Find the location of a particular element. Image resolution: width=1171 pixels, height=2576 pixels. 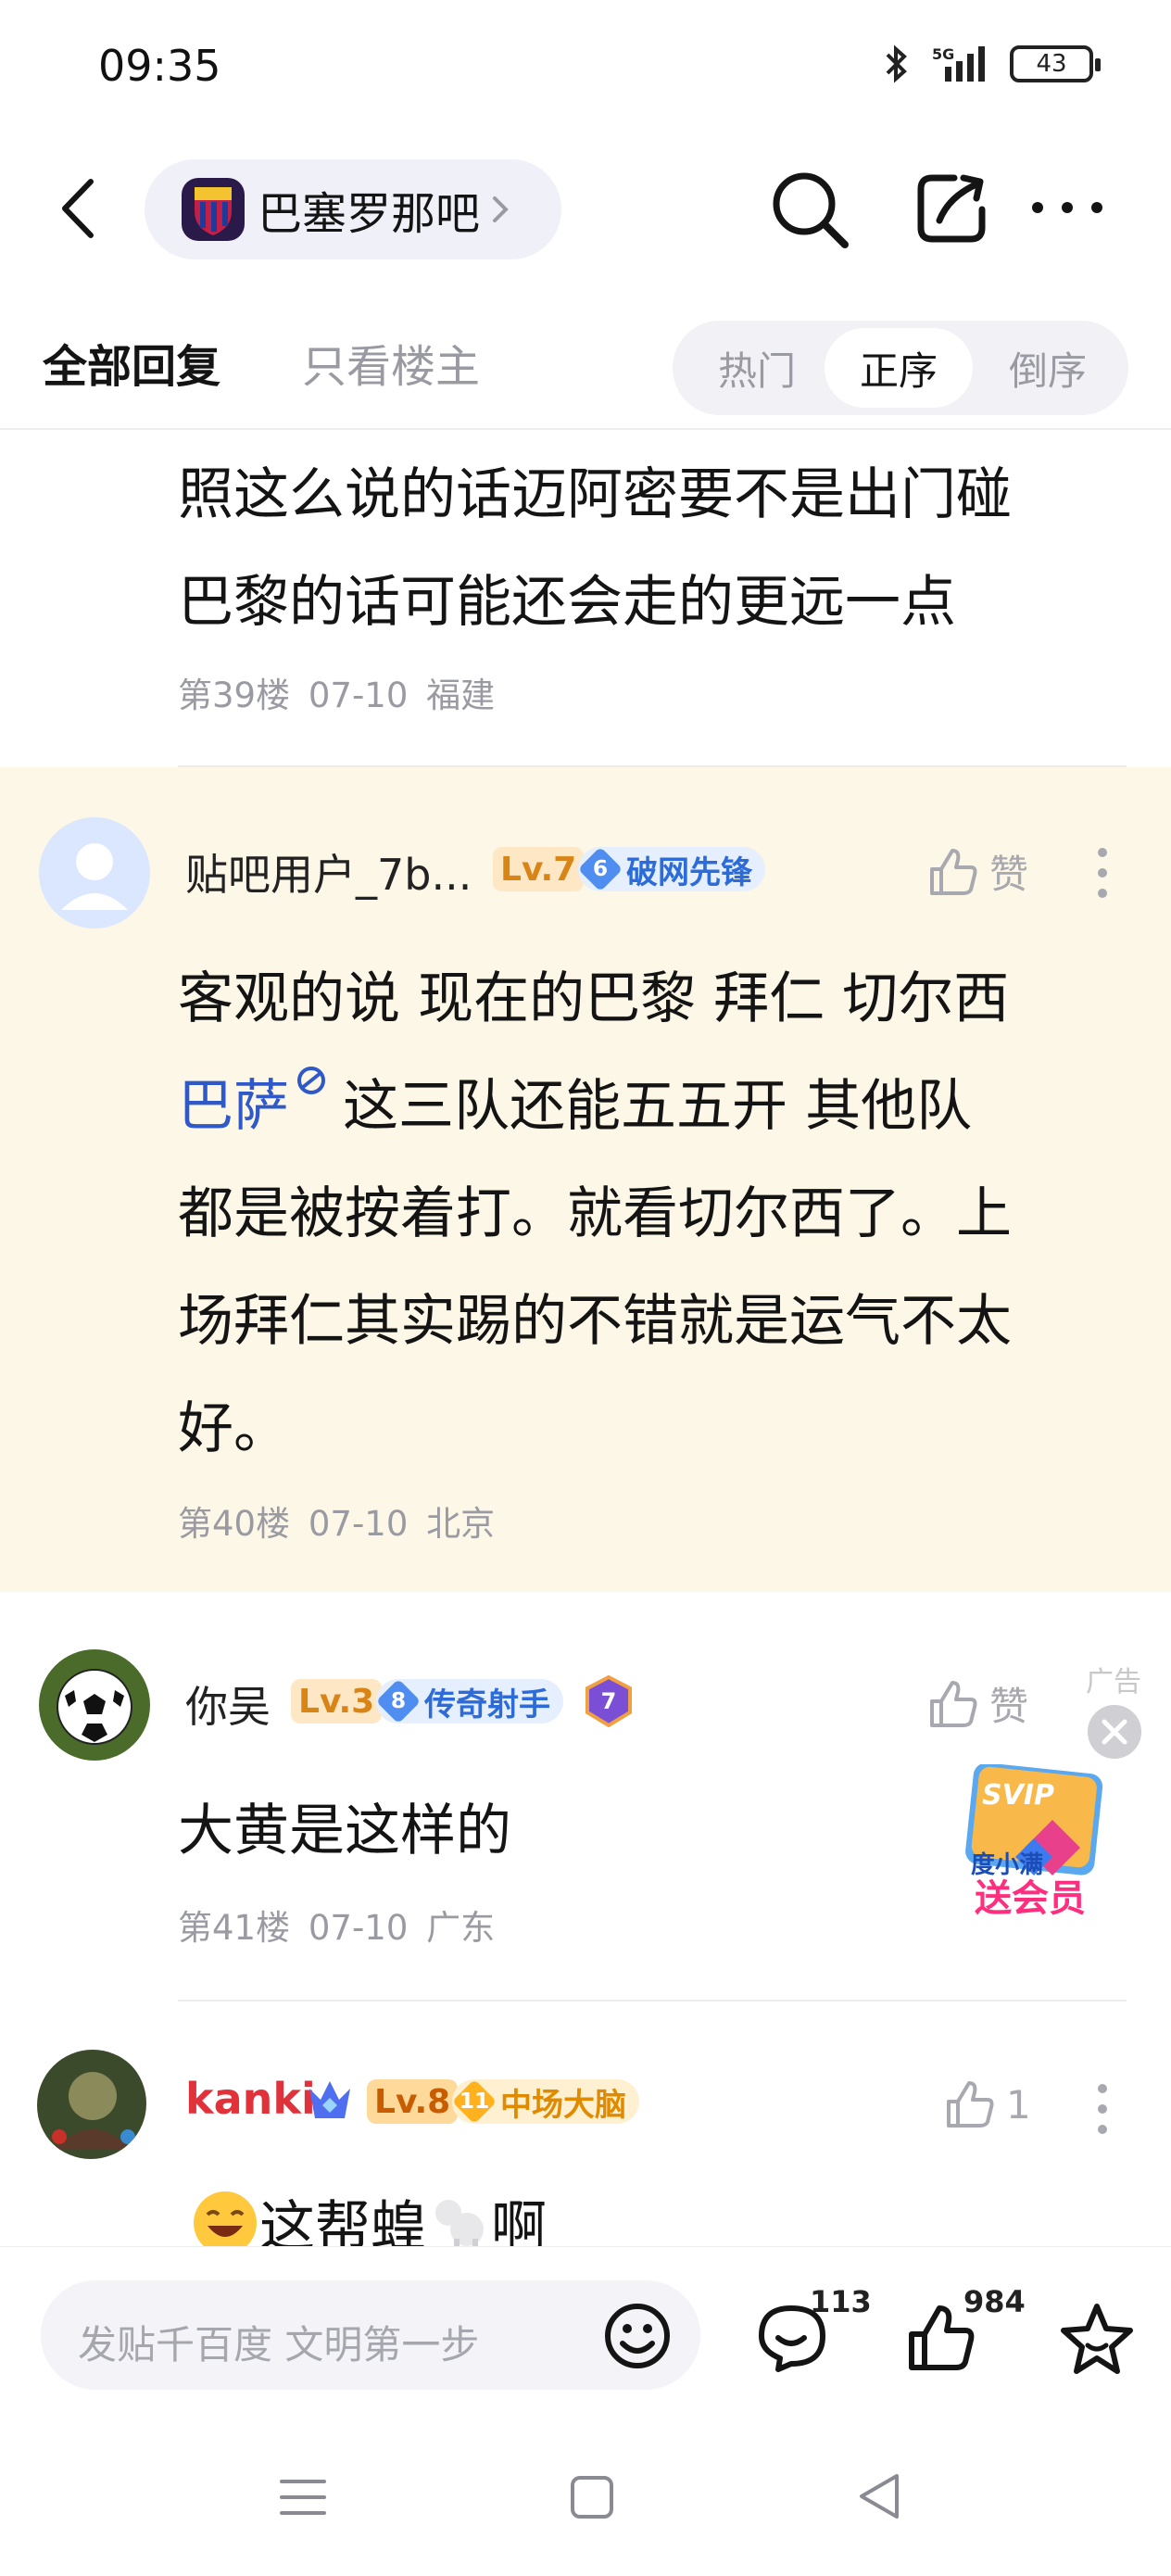

username: 你吴 is located at coordinates (228, 1704).